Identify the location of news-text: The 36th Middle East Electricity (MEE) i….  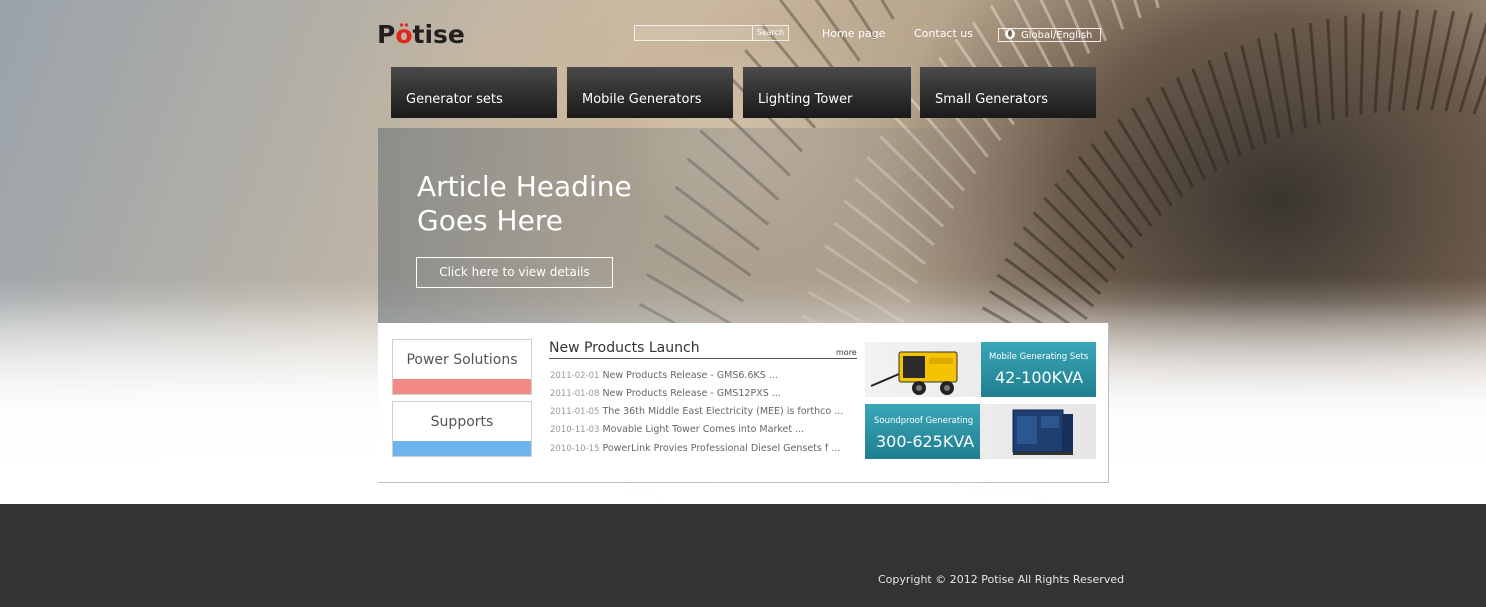
(723, 411).